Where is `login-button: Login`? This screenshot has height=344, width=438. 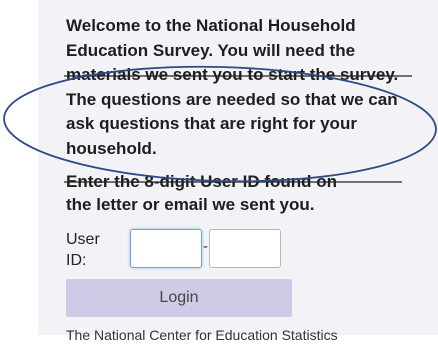
login-button: Login is located at coordinates (179, 298).